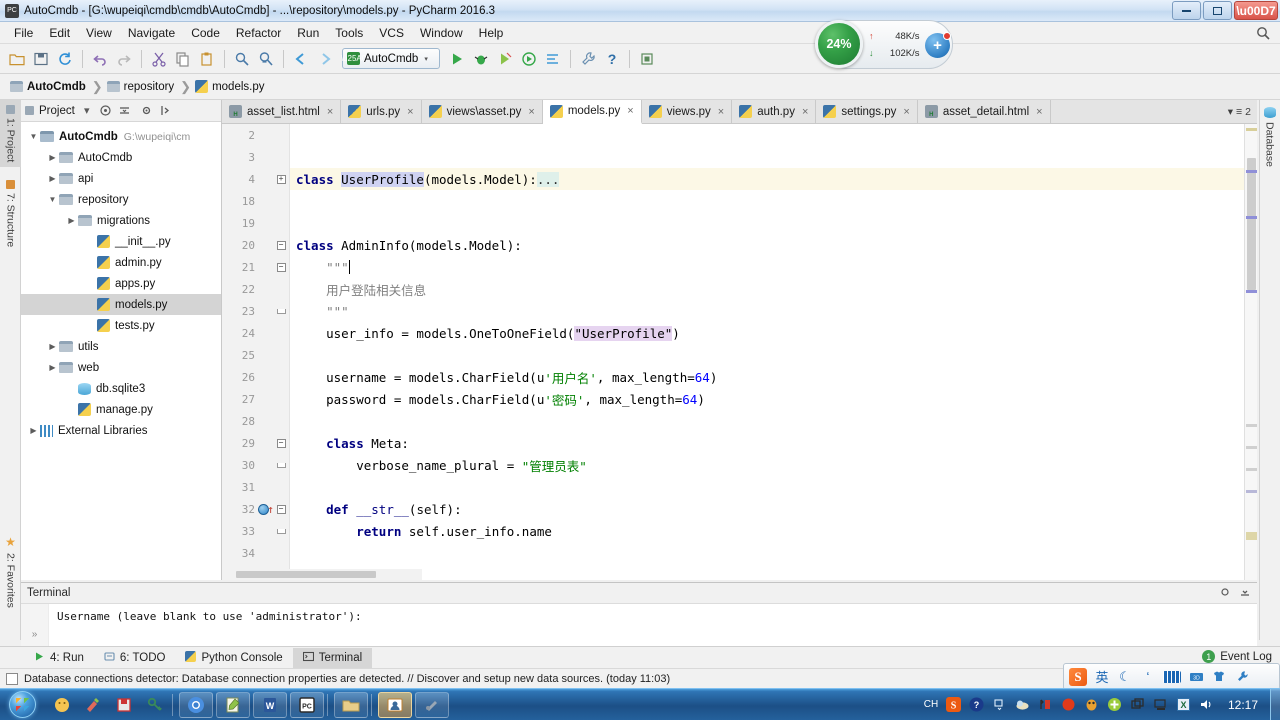  What do you see at coordinates (10, 213) in the screenshot?
I see `sidebar-item-structure: 7: Structure` at bounding box center [10, 213].